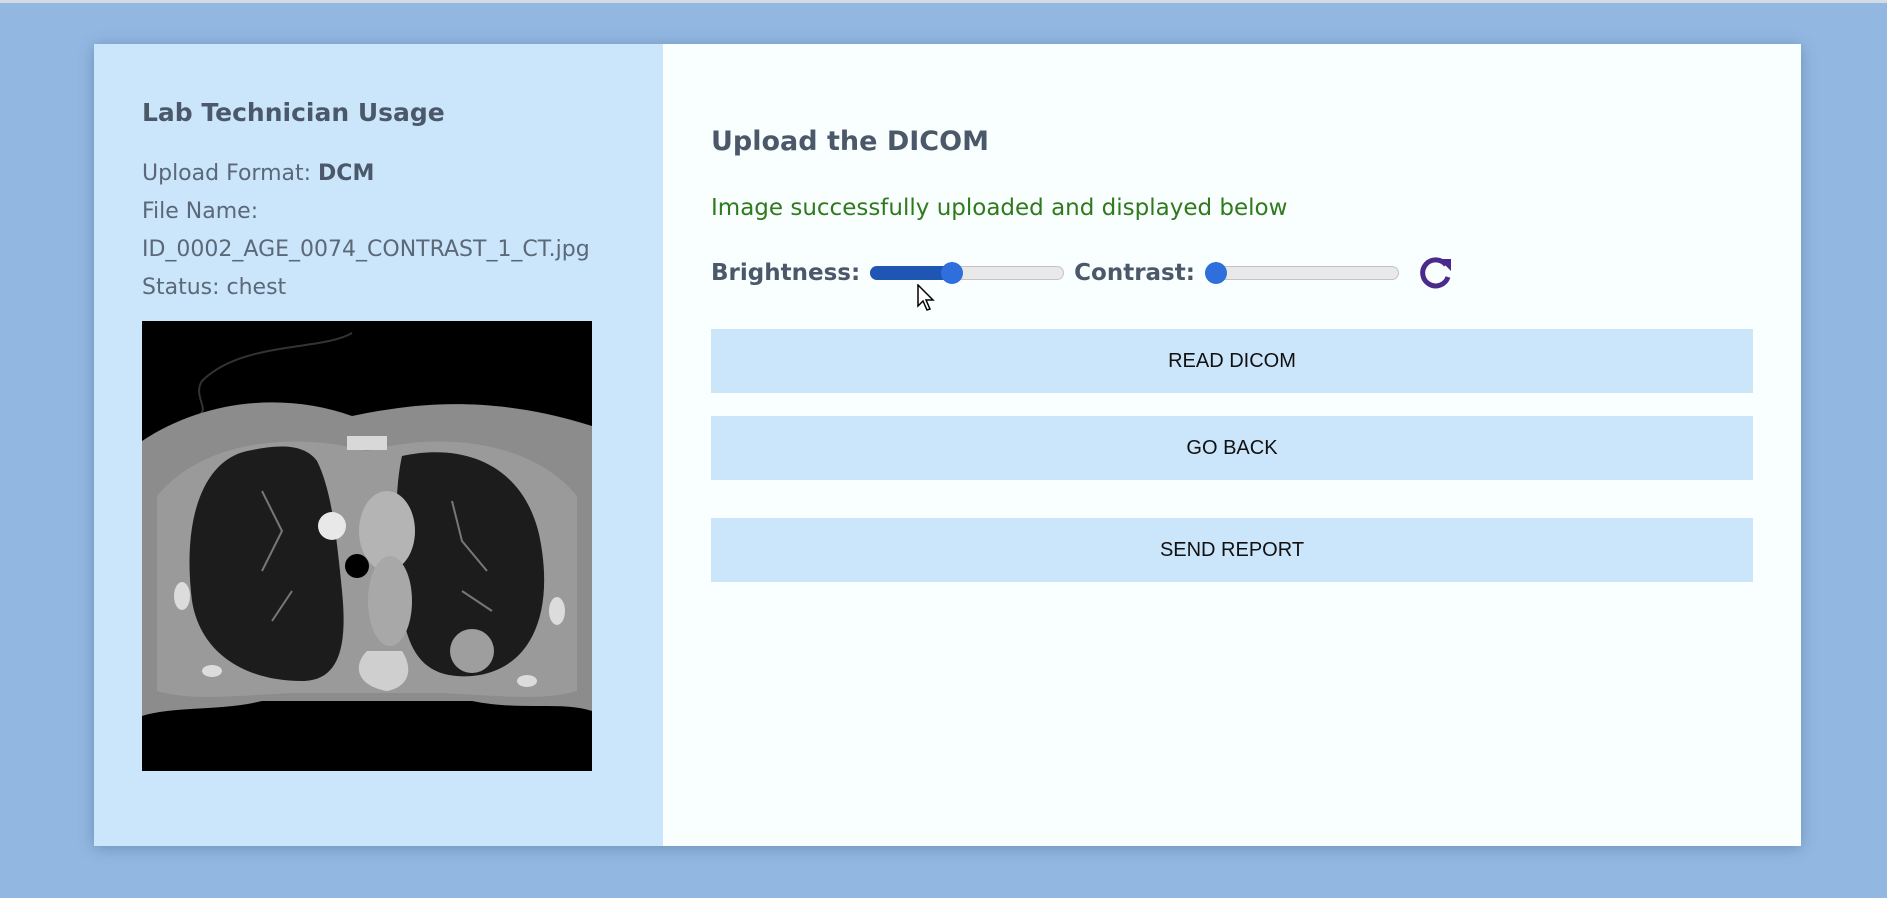  Describe the element at coordinates (1435, 273) in the screenshot. I see `refresh-icon` at that location.